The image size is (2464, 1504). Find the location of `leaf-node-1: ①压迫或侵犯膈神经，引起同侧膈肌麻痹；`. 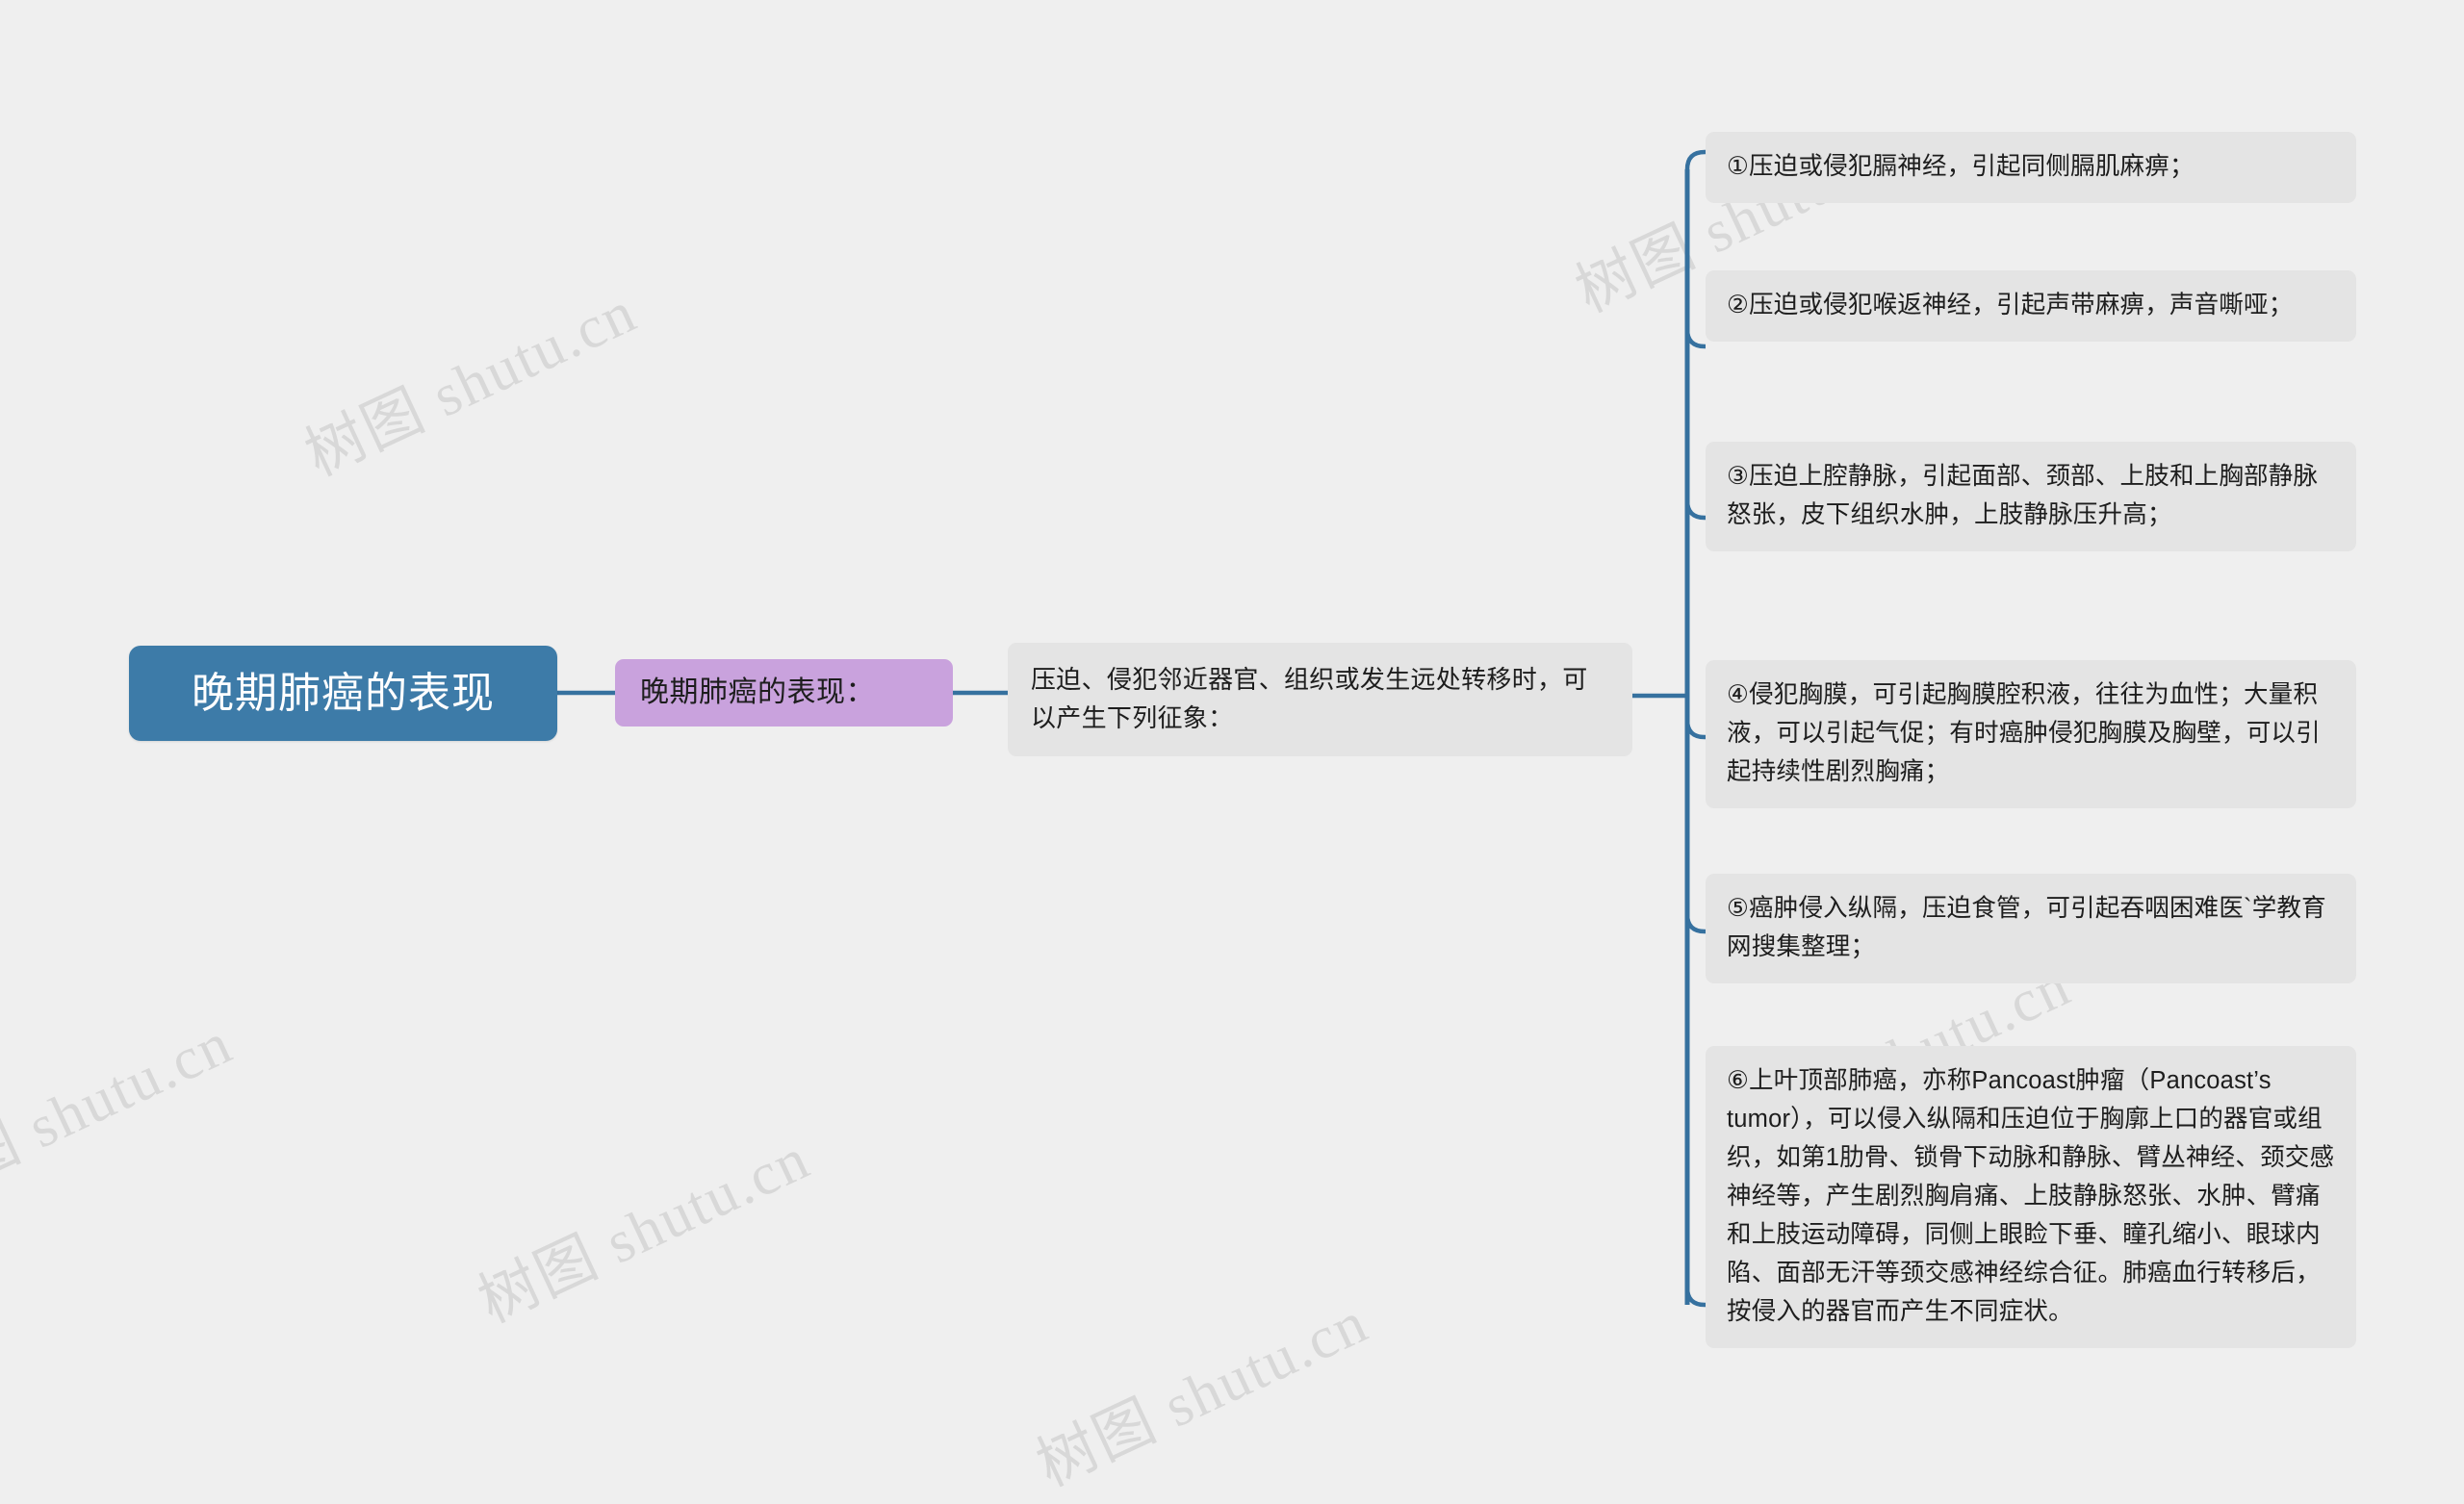

leaf-node-1: ①压迫或侵犯膈神经，引起同侧膈肌麻痹； is located at coordinates (2031, 167).